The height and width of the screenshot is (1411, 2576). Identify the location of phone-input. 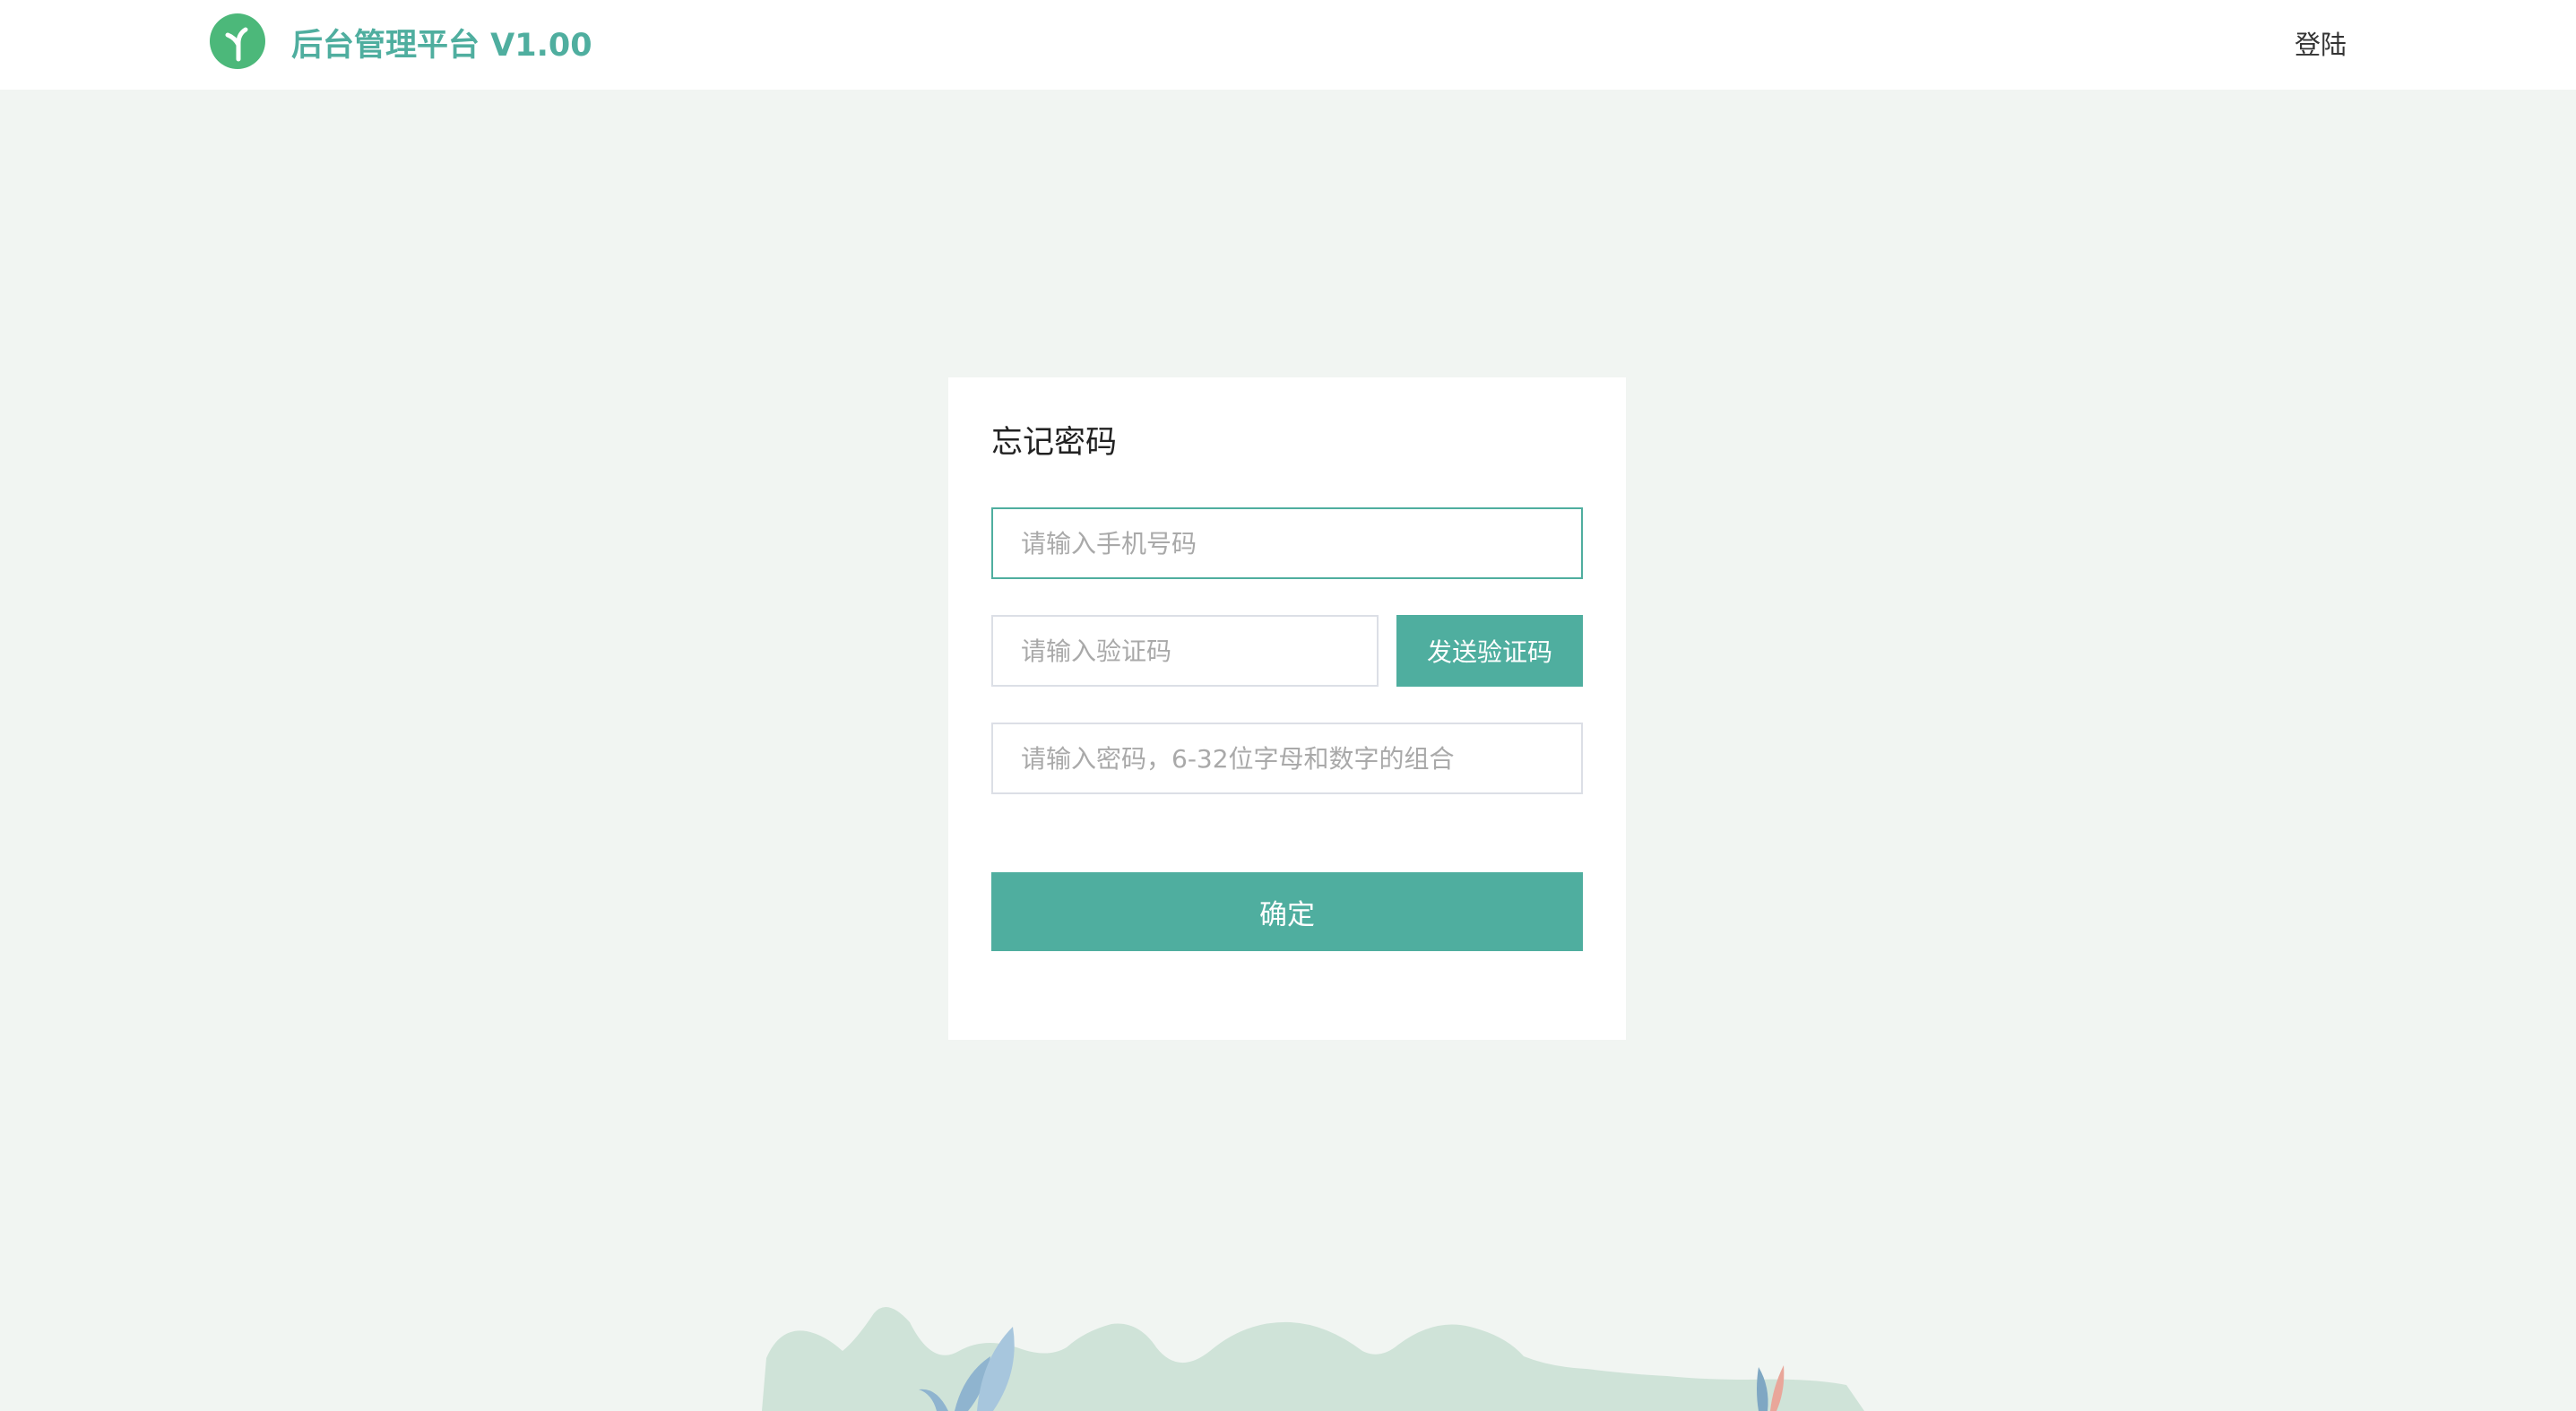
(1287, 543).